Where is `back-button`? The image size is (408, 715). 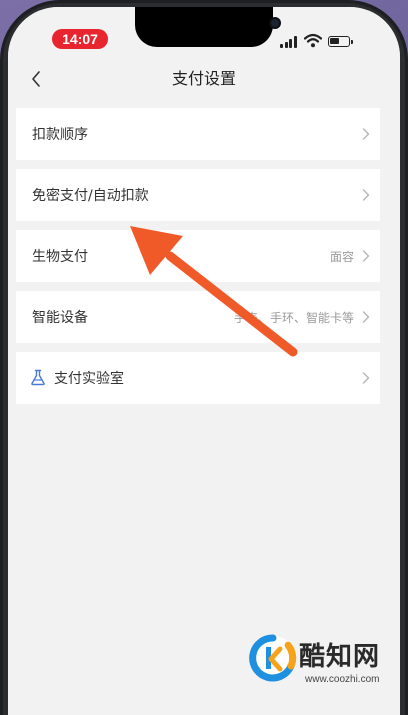 back-button is located at coordinates (36, 79).